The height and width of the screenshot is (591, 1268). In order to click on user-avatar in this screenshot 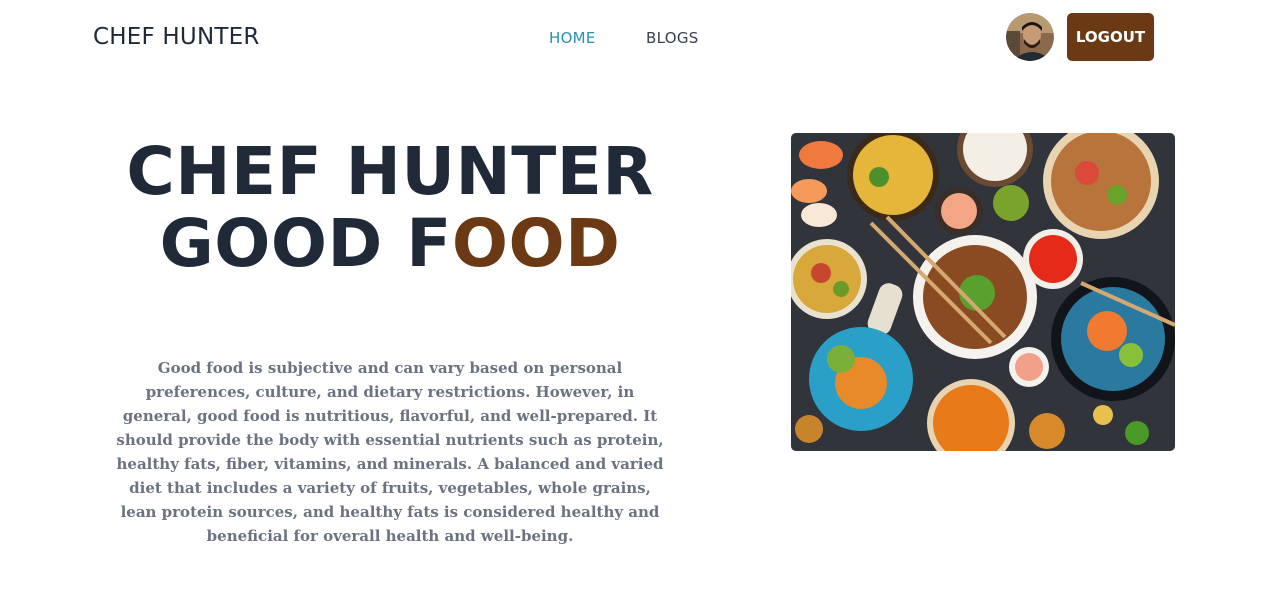, I will do `click(1030, 37)`.